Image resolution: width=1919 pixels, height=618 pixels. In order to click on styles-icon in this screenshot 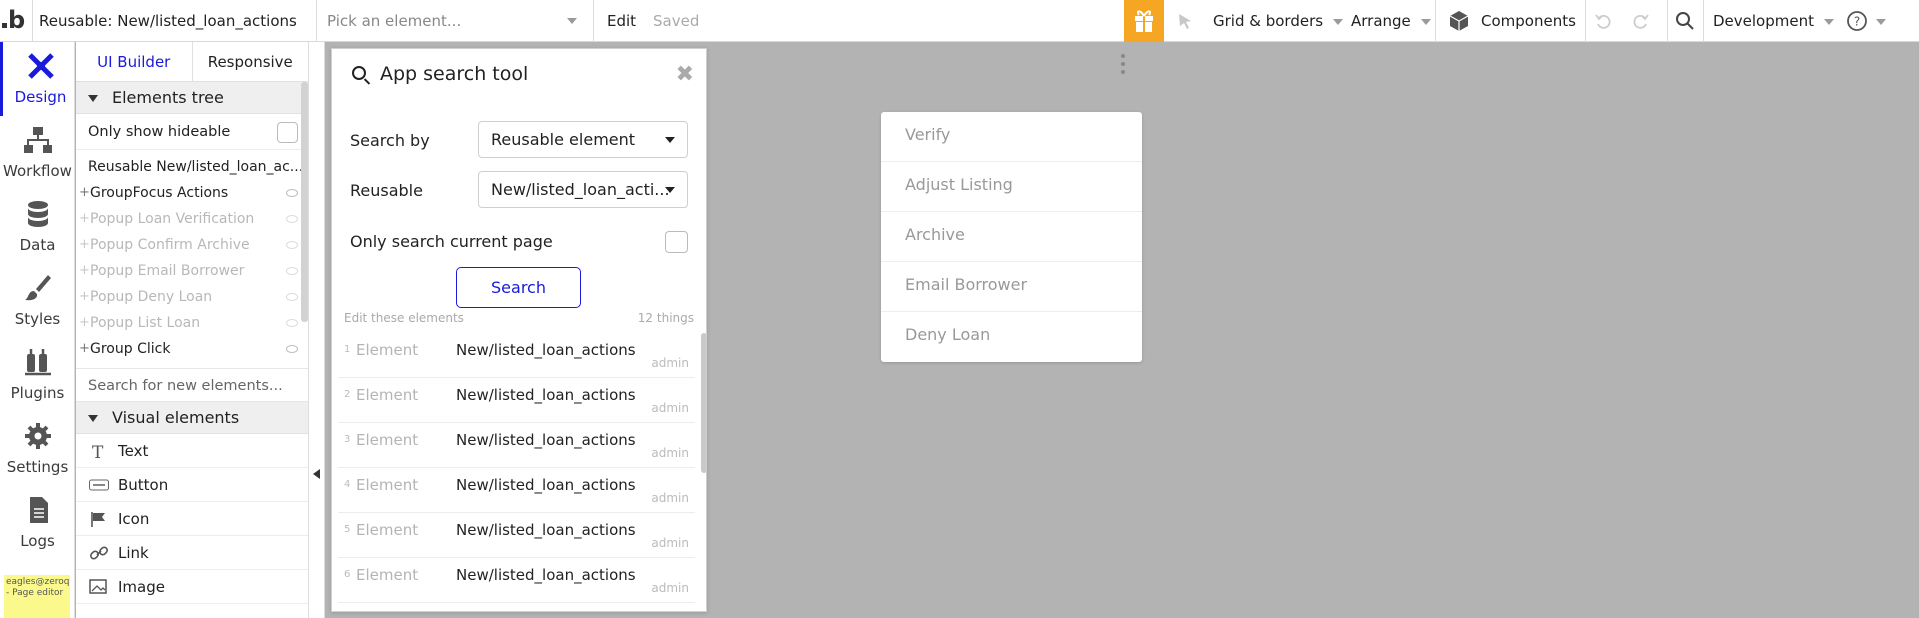, I will do `click(38, 288)`.